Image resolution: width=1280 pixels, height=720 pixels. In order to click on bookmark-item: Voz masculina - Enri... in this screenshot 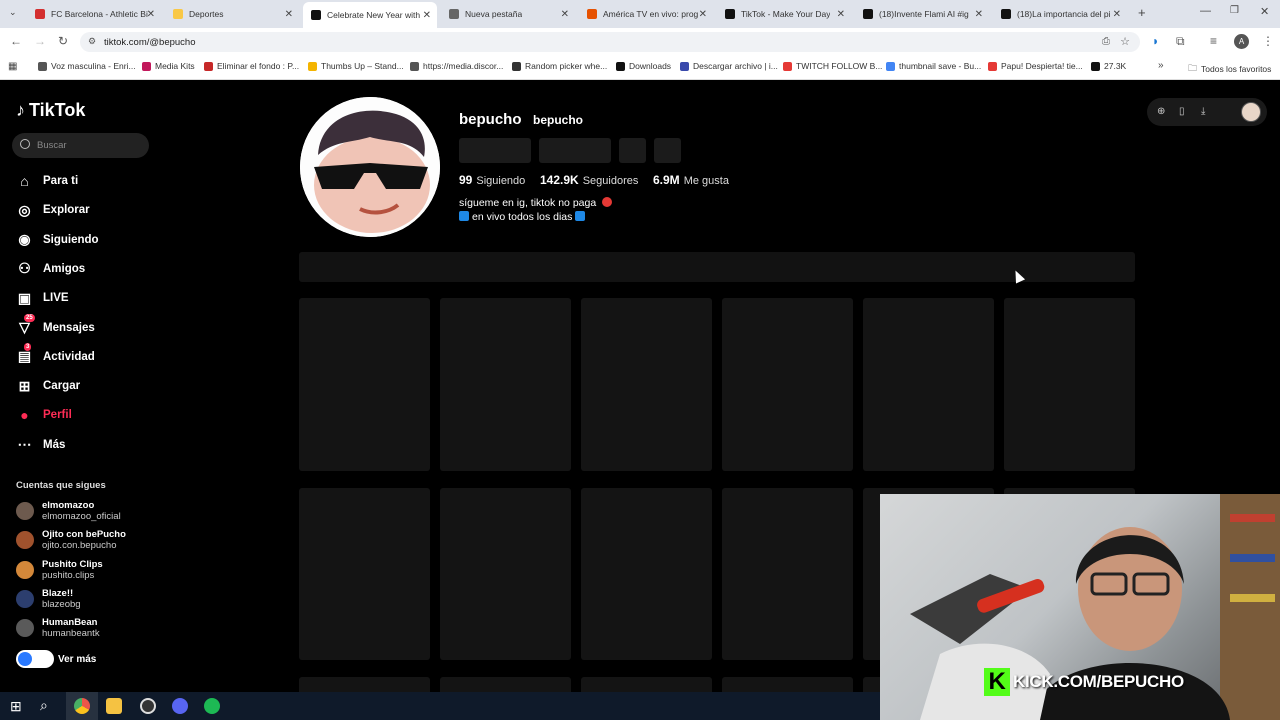, I will do `click(87, 66)`.